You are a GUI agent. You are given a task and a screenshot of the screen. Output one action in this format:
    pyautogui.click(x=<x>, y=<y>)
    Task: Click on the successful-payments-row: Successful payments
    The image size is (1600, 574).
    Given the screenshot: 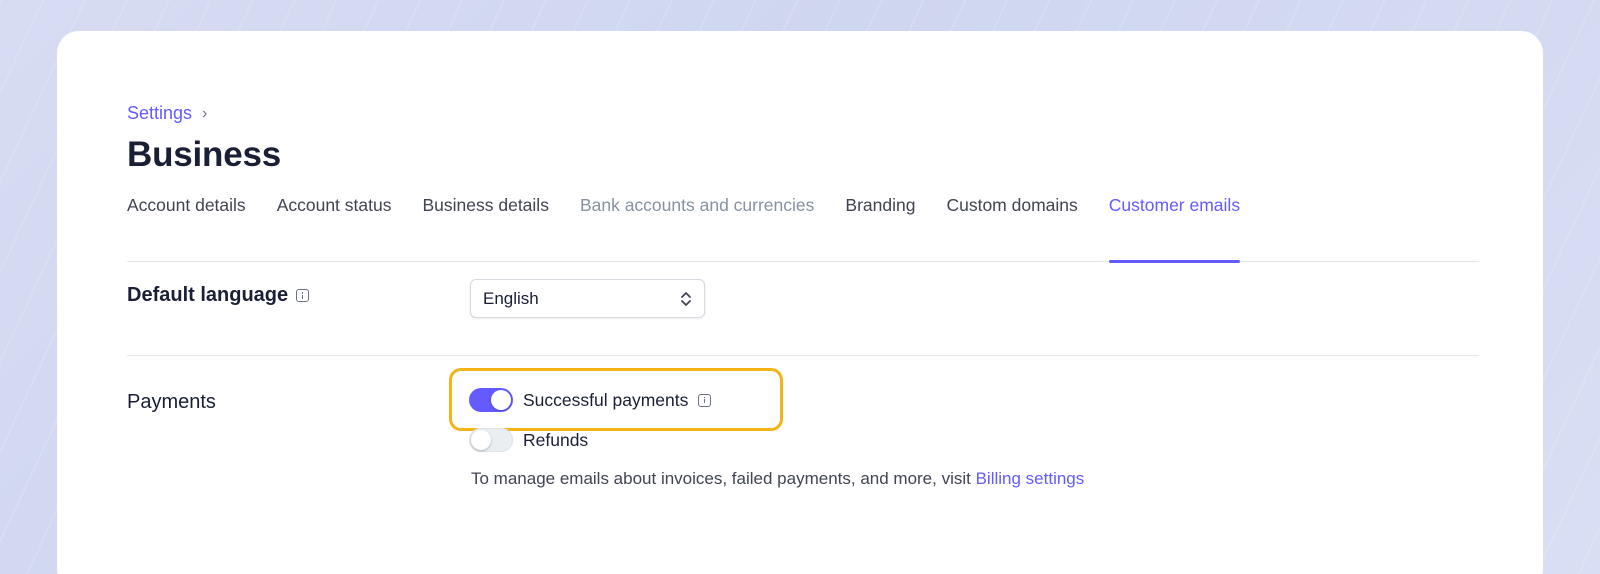 What is the action you would take?
    pyautogui.click(x=590, y=400)
    